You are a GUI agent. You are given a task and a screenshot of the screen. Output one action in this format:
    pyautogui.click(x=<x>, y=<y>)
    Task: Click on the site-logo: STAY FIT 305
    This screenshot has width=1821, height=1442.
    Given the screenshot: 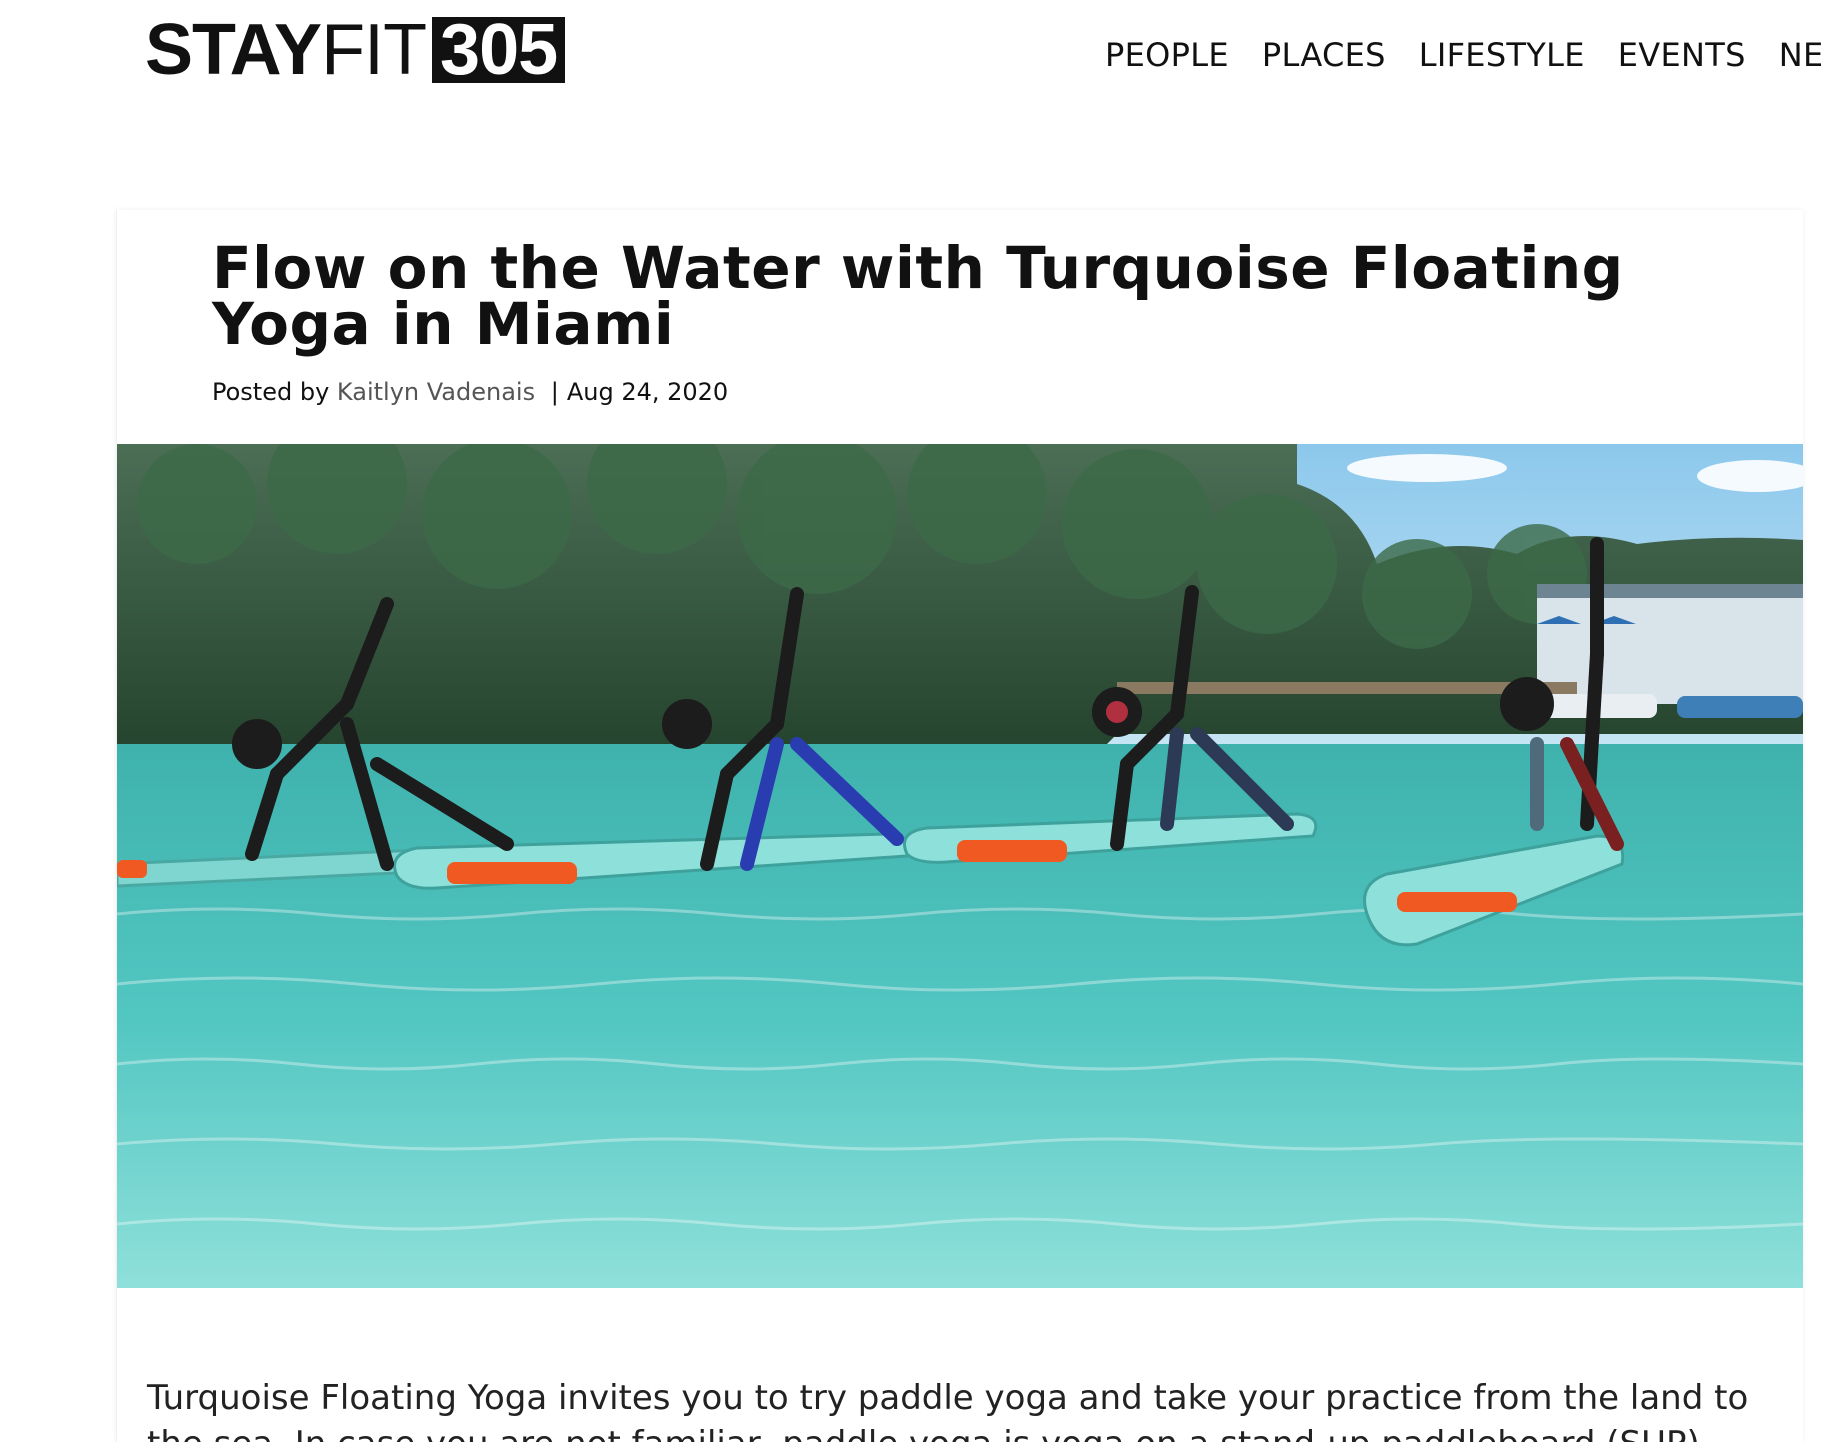 What is the action you would take?
    pyautogui.click(x=355, y=50)
    